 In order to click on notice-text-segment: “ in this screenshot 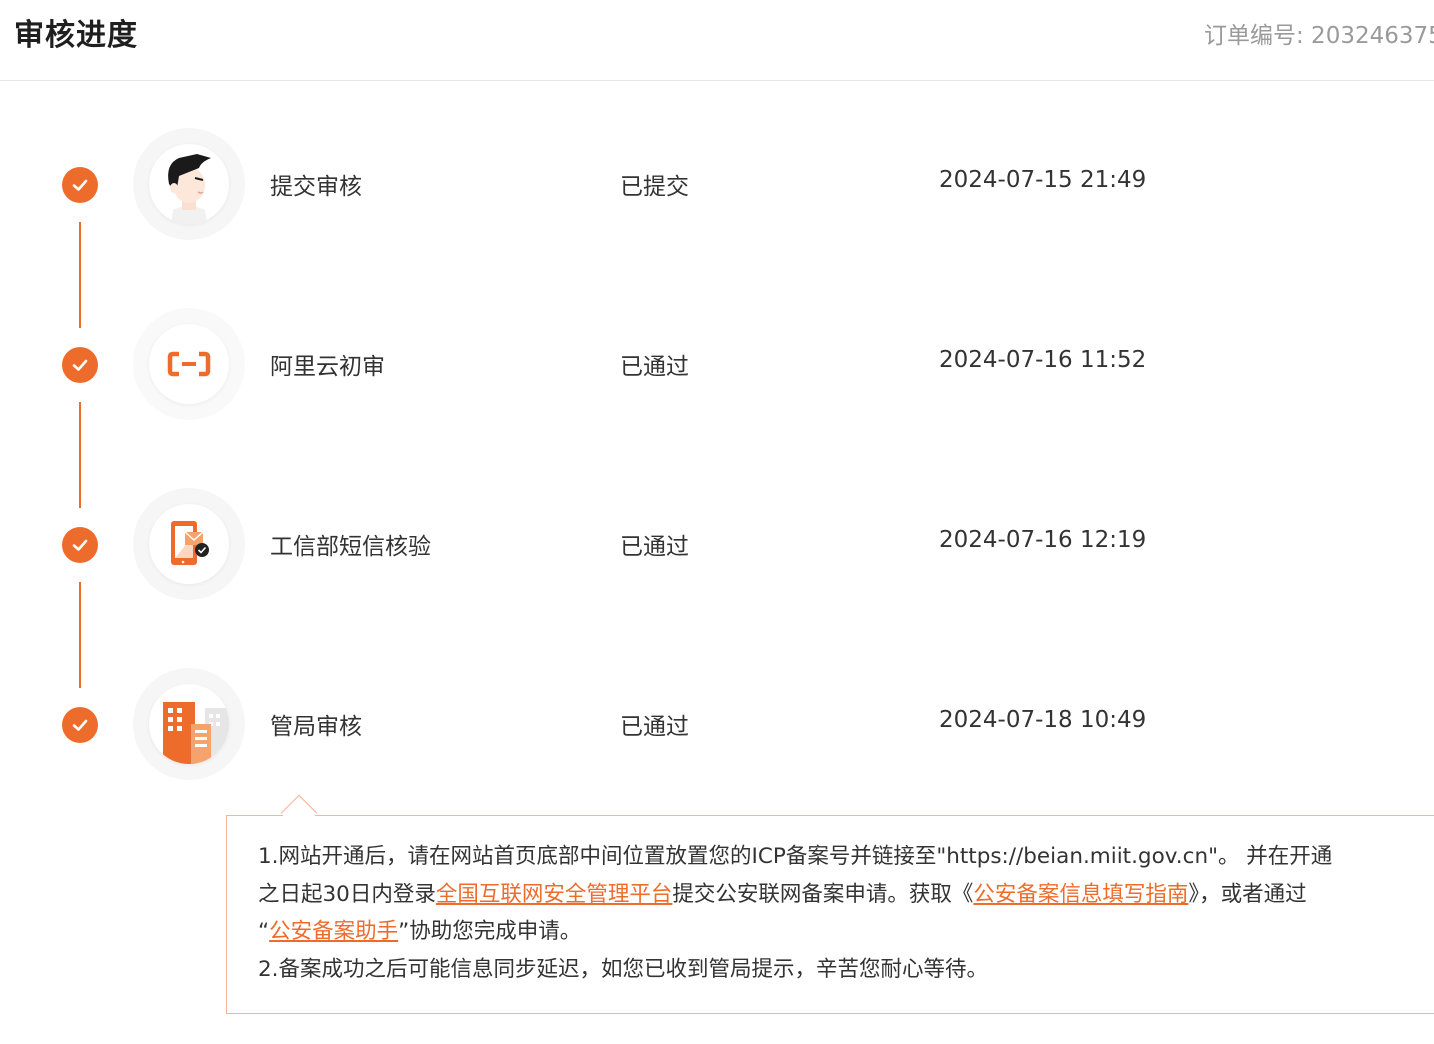, I will do `click(264, 931)`.